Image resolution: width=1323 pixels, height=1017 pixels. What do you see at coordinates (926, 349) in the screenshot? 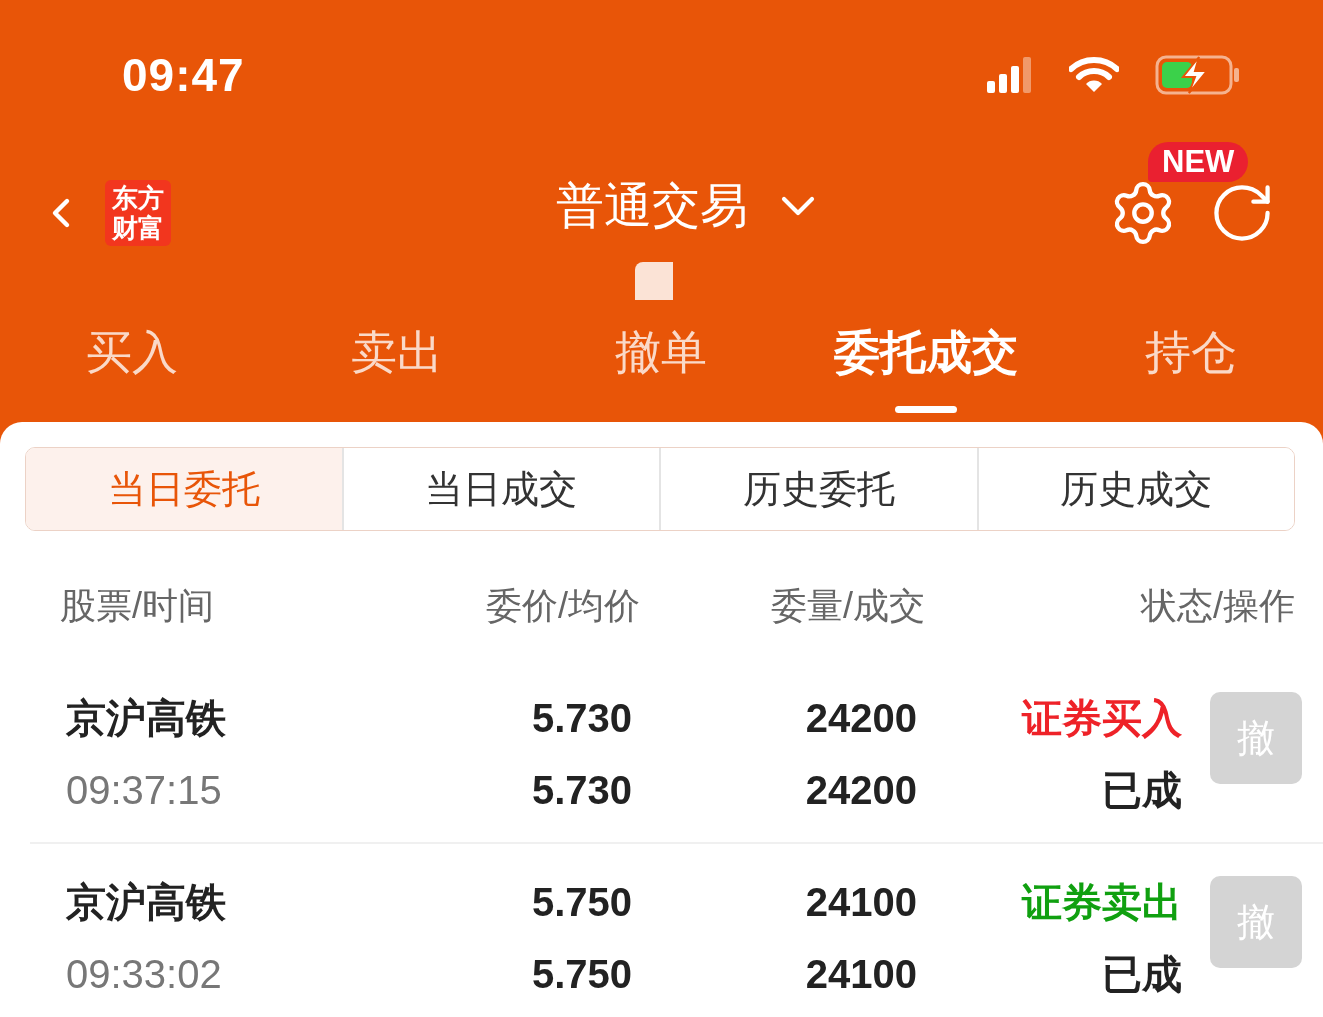
I see `main-tab: 委托成交` at bounding box center [926, 349].